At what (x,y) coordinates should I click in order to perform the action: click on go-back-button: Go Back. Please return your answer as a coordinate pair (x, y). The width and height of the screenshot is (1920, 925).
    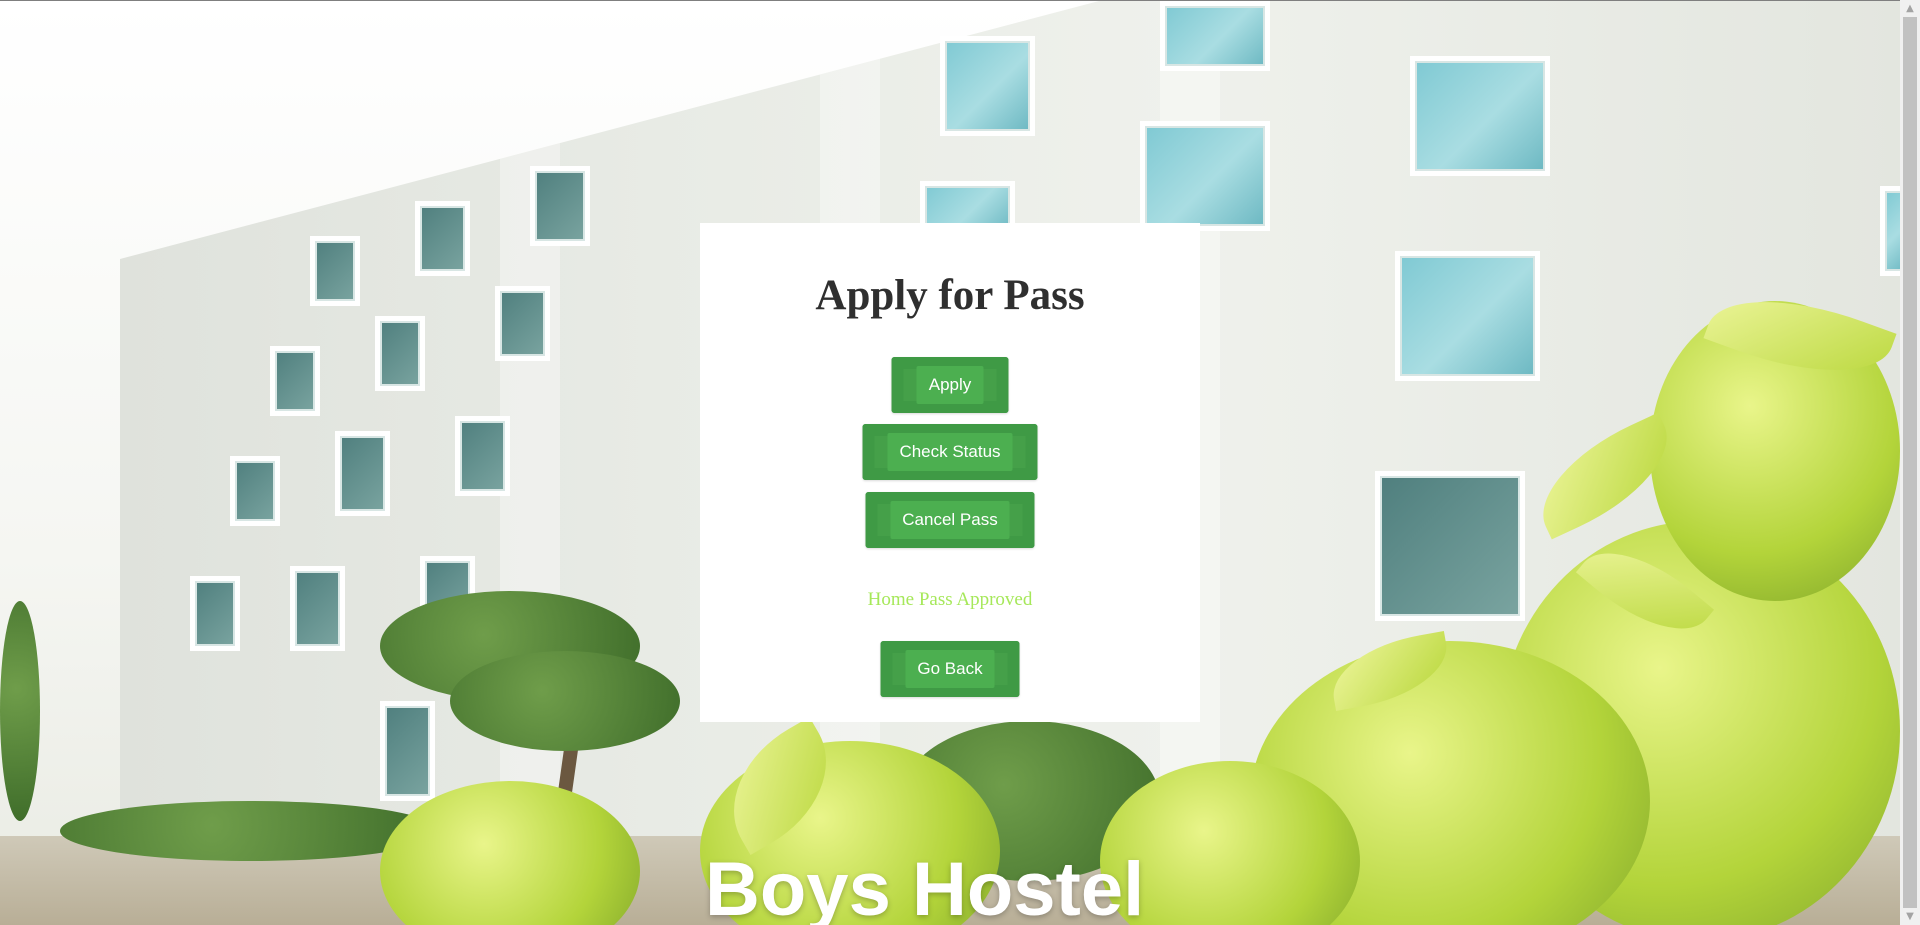
    Looking at the image, I should click on (950, 669).